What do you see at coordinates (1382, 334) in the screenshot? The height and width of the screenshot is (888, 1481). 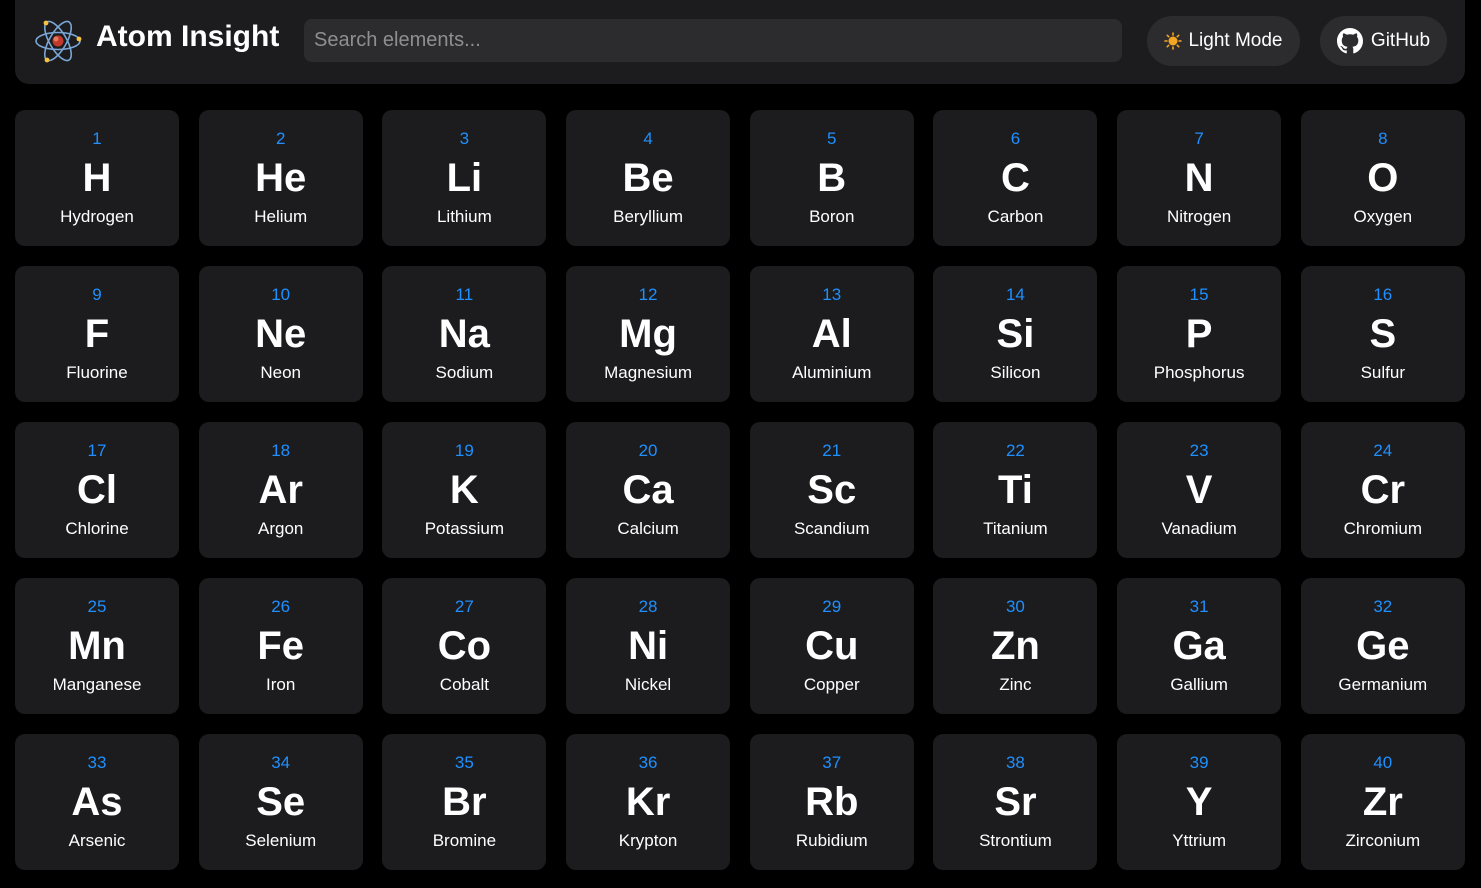 I see `element-tile: 16 S Sulfur` at bounding box center [1382, 334].